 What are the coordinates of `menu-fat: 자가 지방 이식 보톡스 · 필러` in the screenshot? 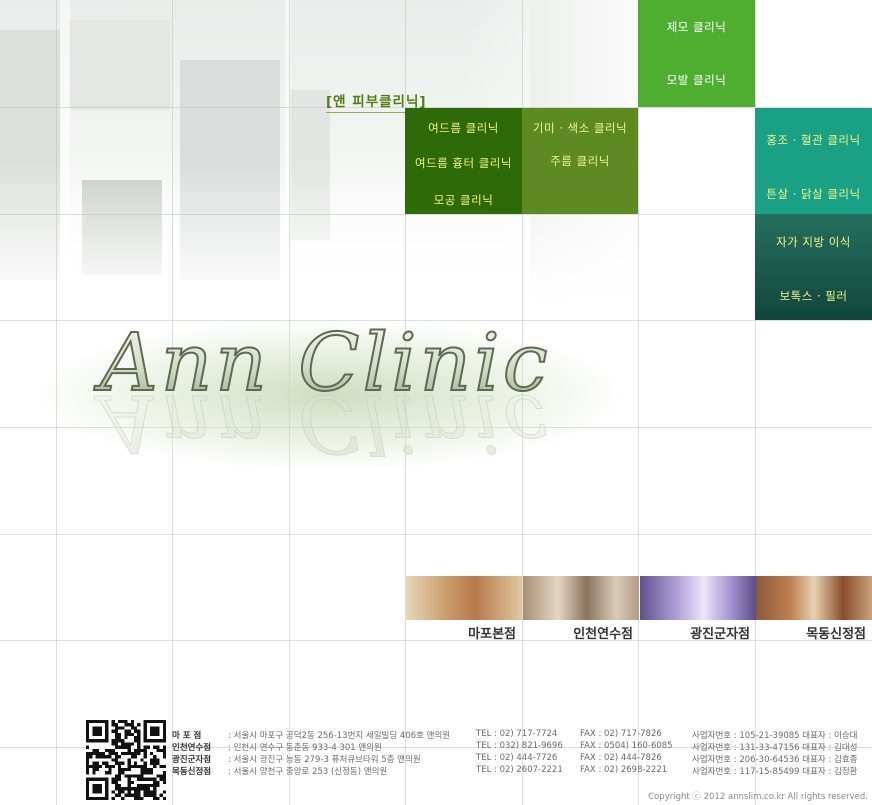 It's located at (813, 267).